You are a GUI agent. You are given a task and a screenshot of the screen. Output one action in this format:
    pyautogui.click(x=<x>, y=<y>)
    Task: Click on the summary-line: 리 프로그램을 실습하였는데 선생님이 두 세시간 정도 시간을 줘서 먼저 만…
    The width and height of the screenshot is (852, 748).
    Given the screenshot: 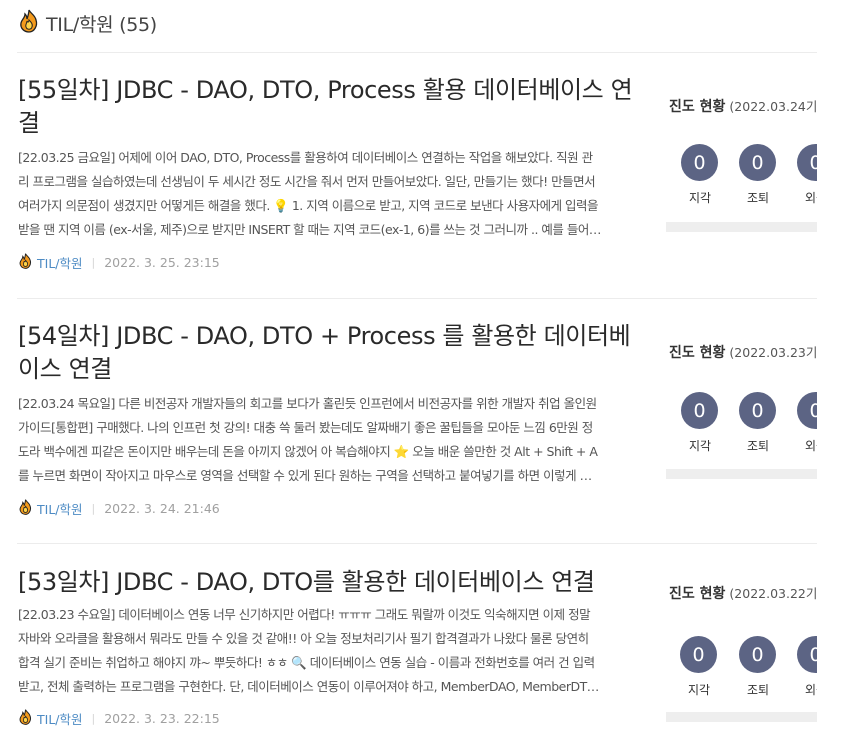 What is the action you would take?
    pyautogui.click(x=307, y=181)
    